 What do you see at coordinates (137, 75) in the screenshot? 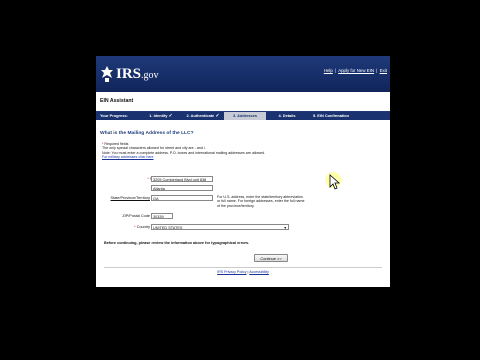
I see `irs-logo: IRS.gov` at bounding box center [137, 75].